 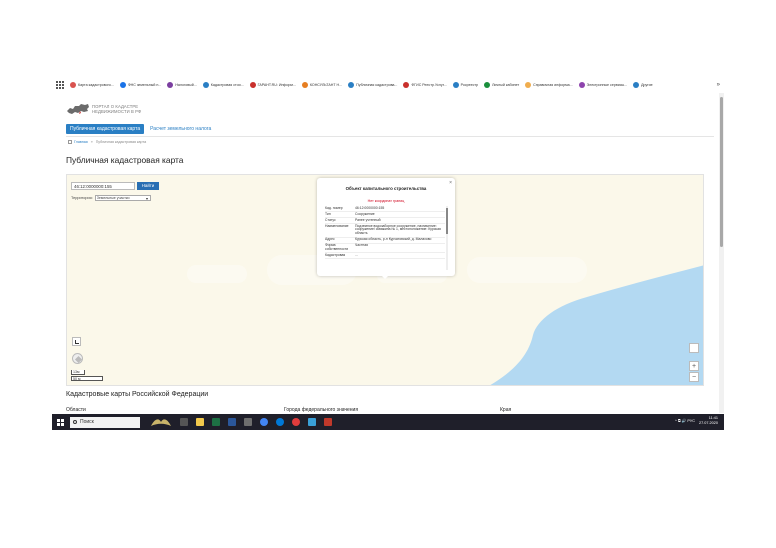 I want to click on bookmark-item: Росреестр, so click(x=465, y=85).